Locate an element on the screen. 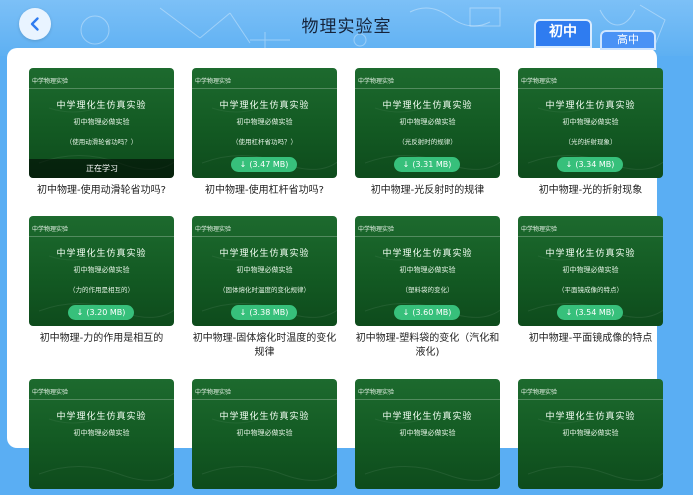 The height and width of the screenshot is (495, 693). experiment-caption: 初中物理-光的折射现象 is located at coordinates (590, 190).